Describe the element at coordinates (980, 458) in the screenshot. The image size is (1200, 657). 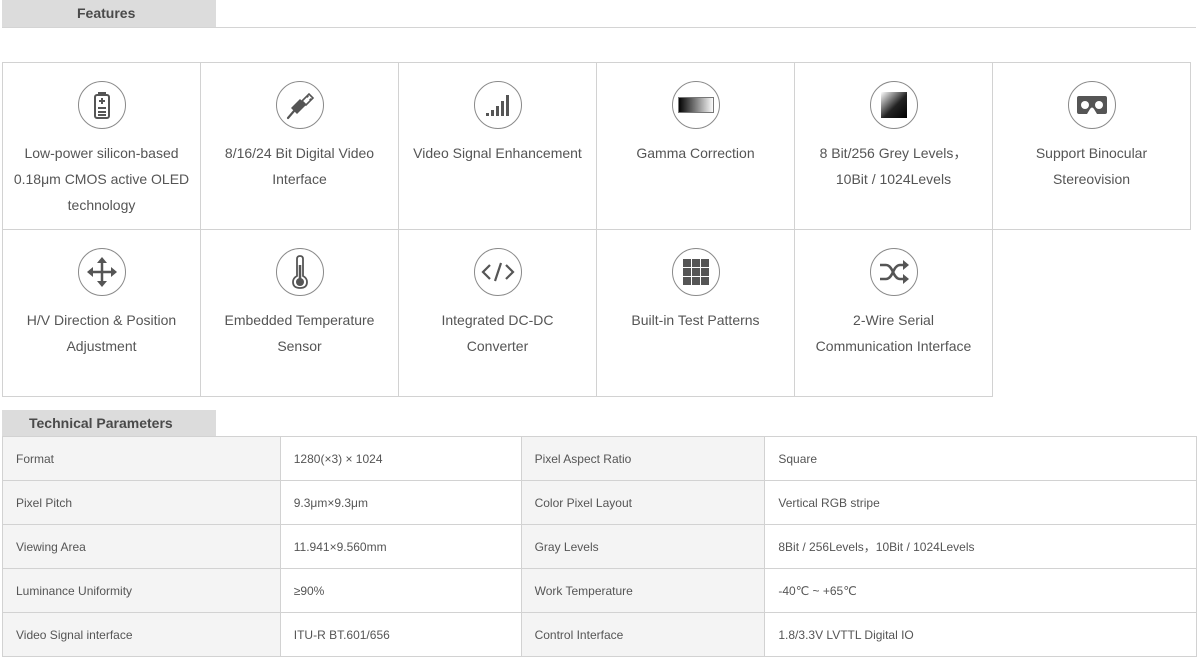
I see `param-value: Square` at that location.